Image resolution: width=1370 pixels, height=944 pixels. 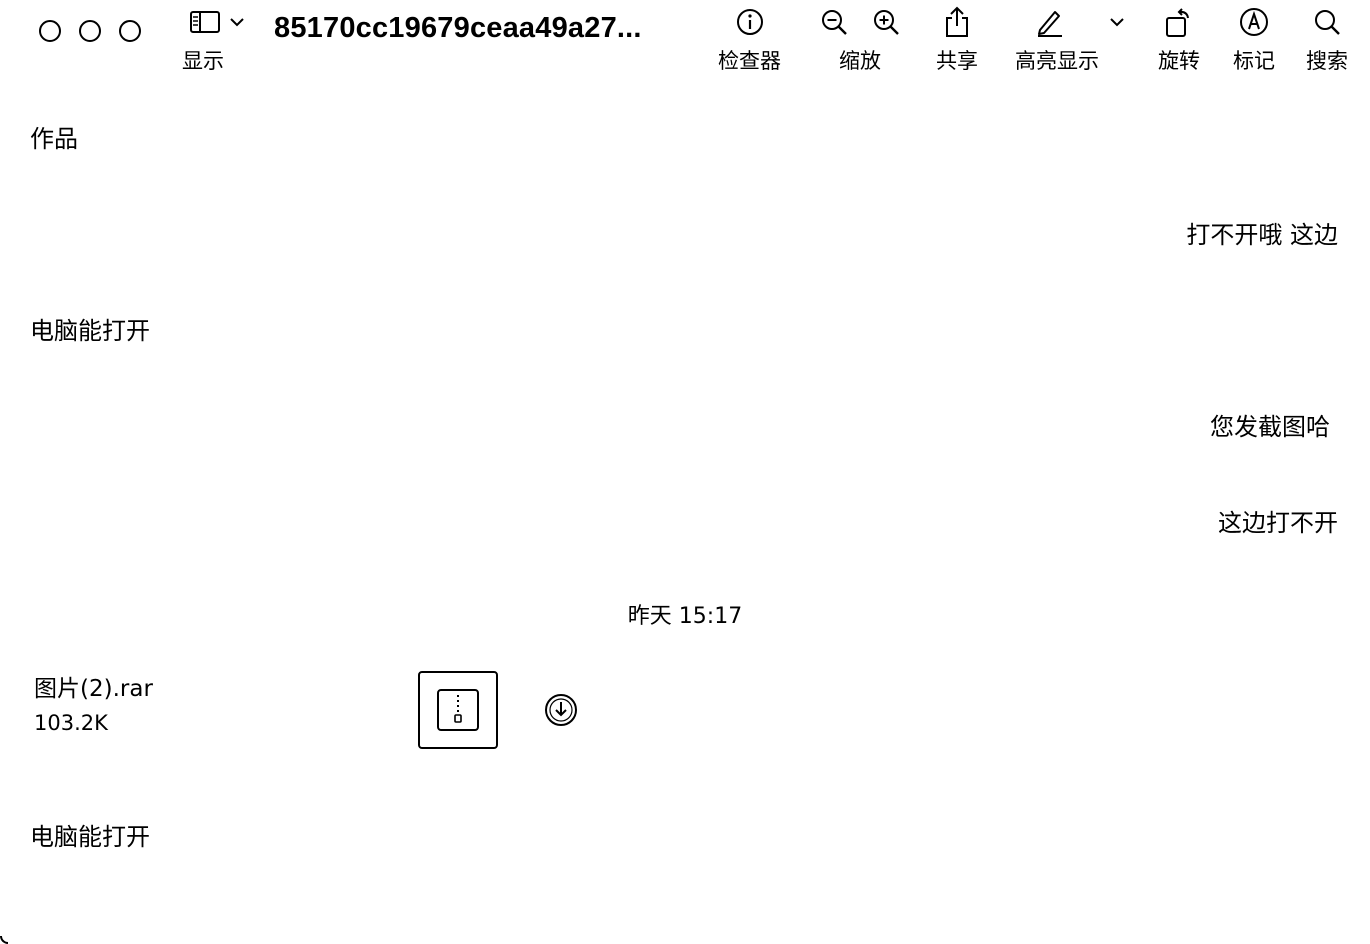 What do you see at coordinates (93, 689) in the screenshot?
I see `file-name: 图片(2).rar` at bounding box center [93, 689].